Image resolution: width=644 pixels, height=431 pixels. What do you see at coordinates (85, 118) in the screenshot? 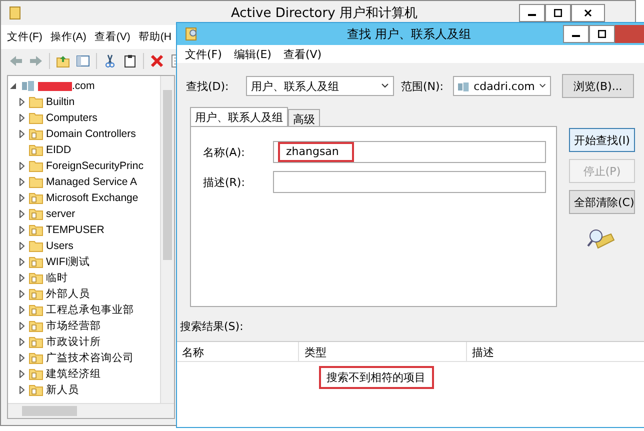
I see `tree-item: Computers` at bounding box center [85, 118].